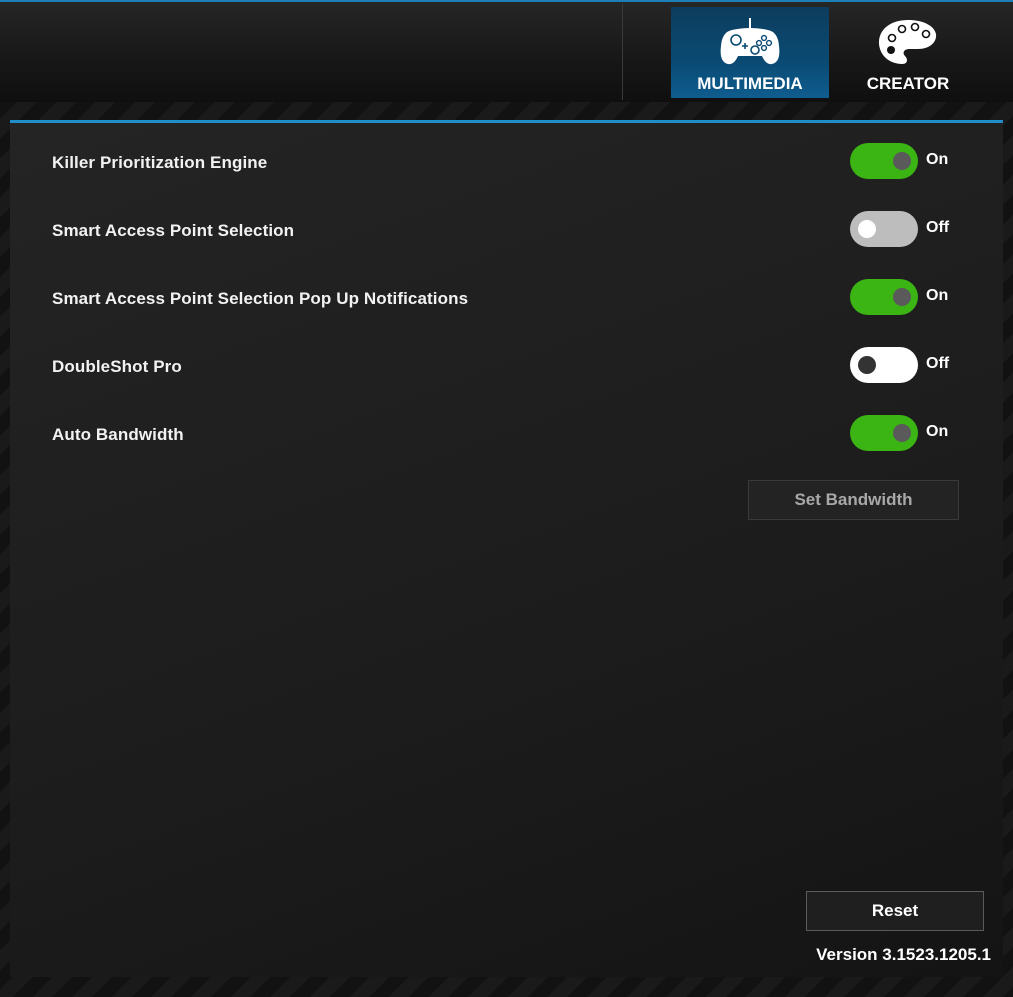 Image resolution: width=1013 pixels, height=997 pixels. What do you see at coordinates (173, 230) in the screenshot?
I see `setting-label: Smart Access Point Selection` at bounding box center [173, 230].